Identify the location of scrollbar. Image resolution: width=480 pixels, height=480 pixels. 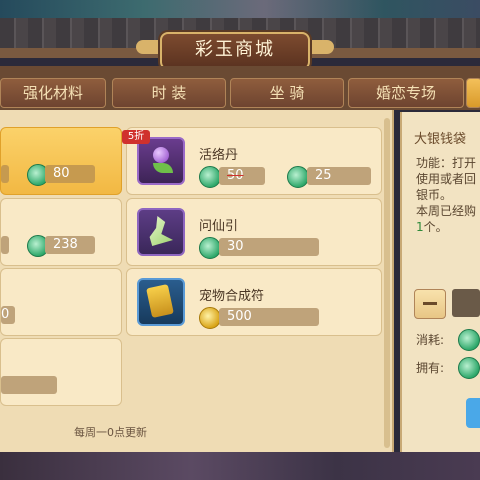
(387, 283).